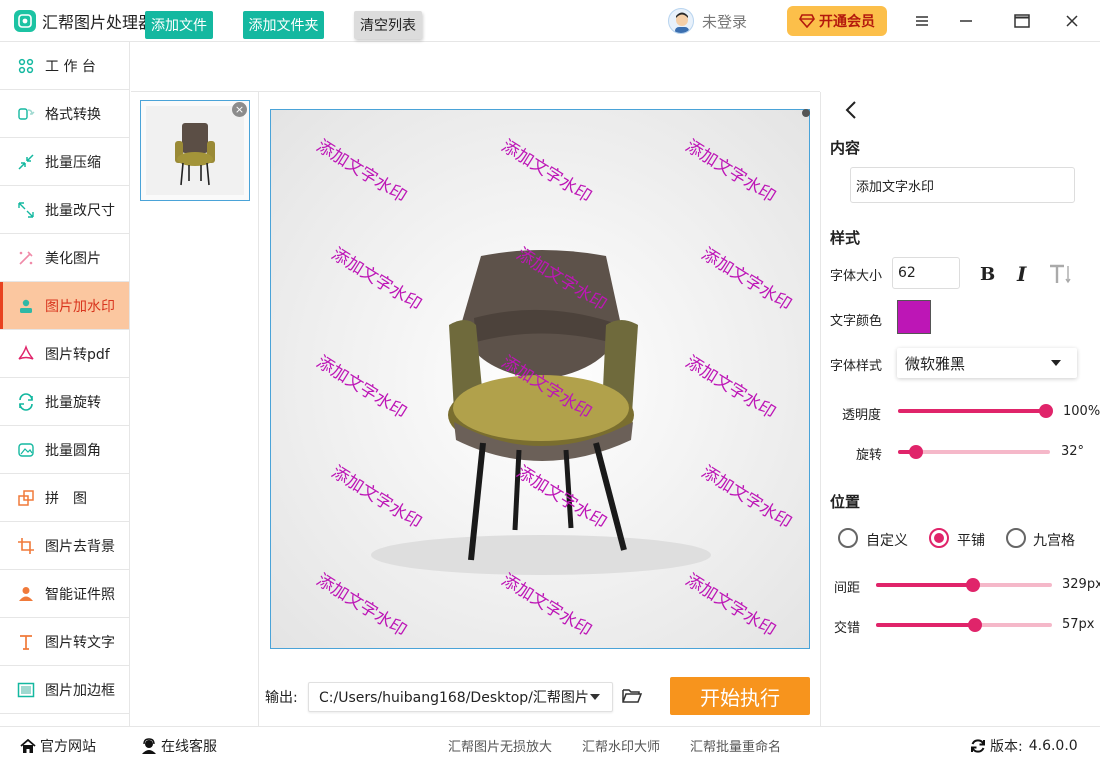  I want to click on footer-link-watermark-master: 汇帮水印大师, so click(621, 745).